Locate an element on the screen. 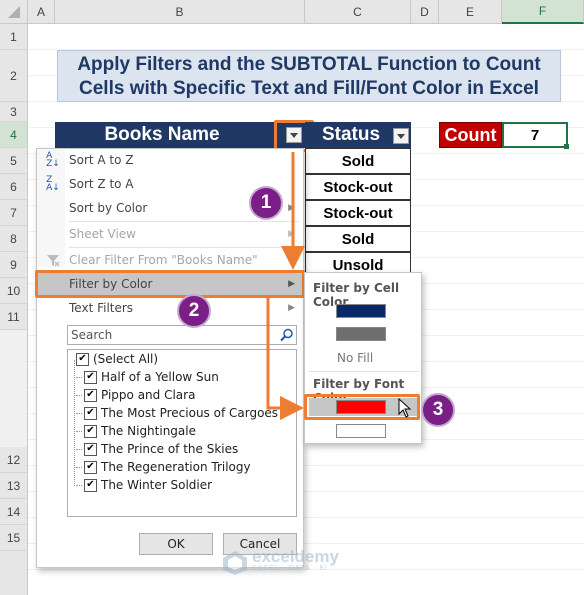 This screenshot has width=584, height=595. step-arrows is located at coordinates (285, 286).